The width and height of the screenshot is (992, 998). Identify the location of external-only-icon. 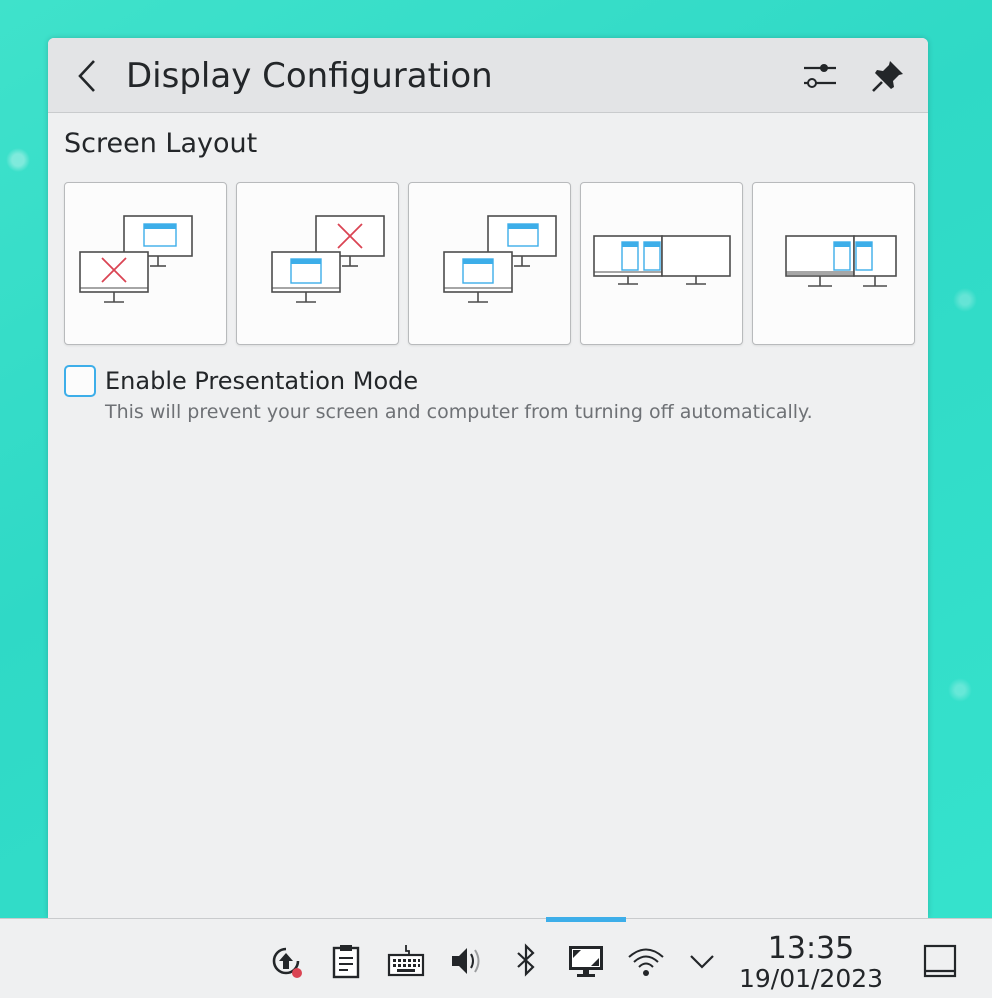
(135, 258).